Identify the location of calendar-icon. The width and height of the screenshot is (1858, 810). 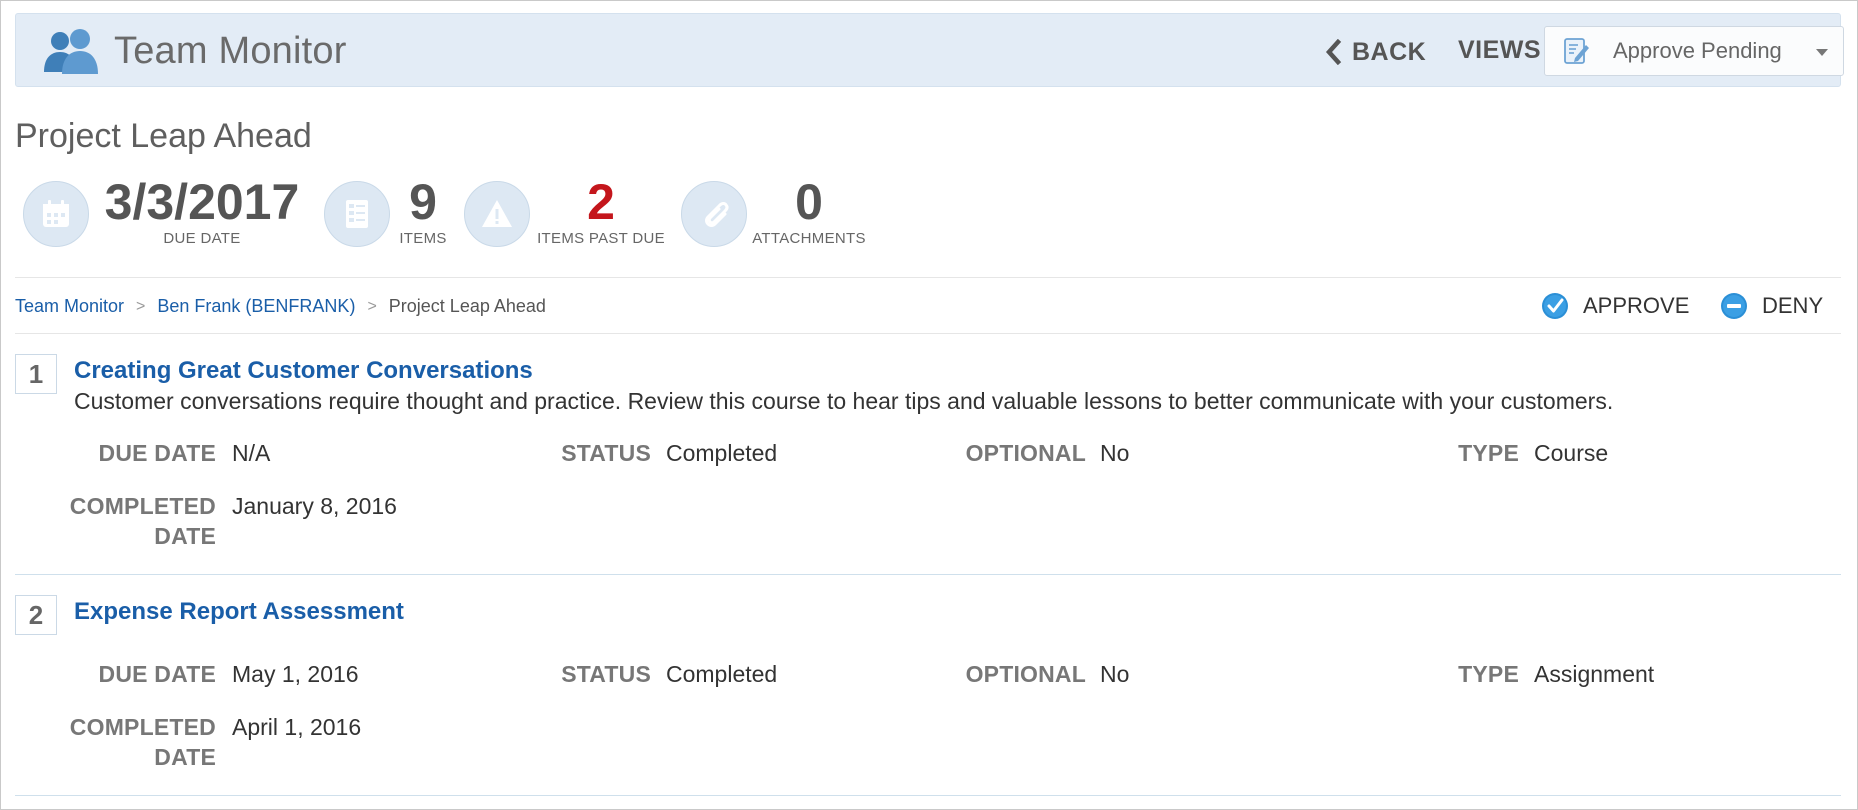
(56, 214).